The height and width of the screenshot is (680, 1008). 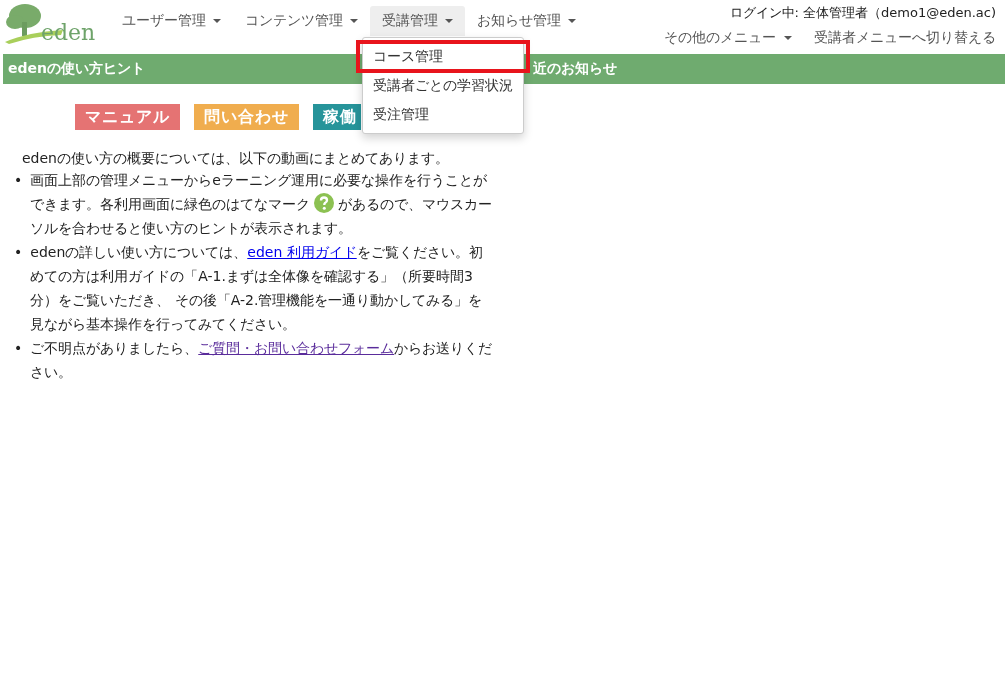 What do you see at coordinates (417, 21) in the screenshot?
I see `nav-menu-item: 受講管理` at bounding box center [417, 21].